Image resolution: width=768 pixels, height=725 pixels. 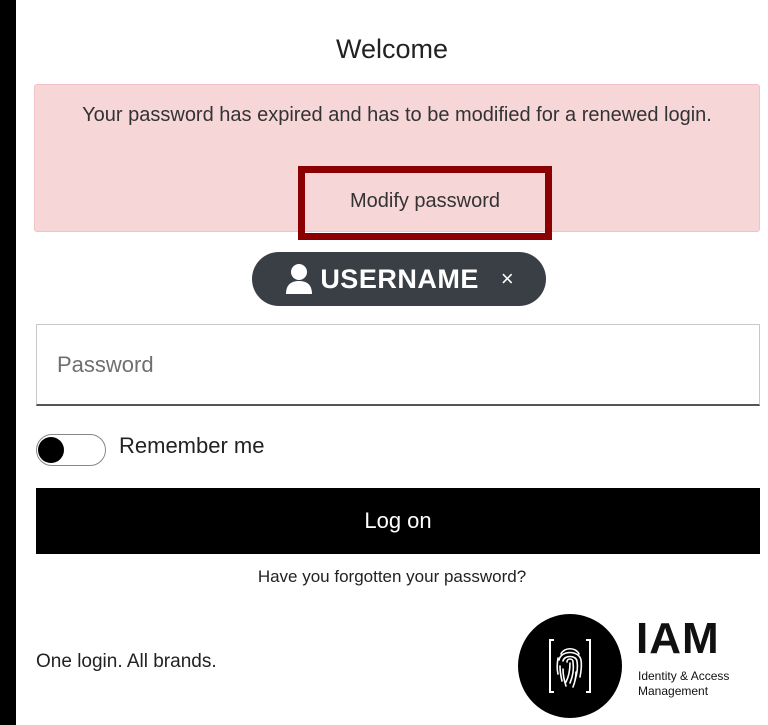 I want to click on log-on-button: Log on, so click(x=398, y=521).